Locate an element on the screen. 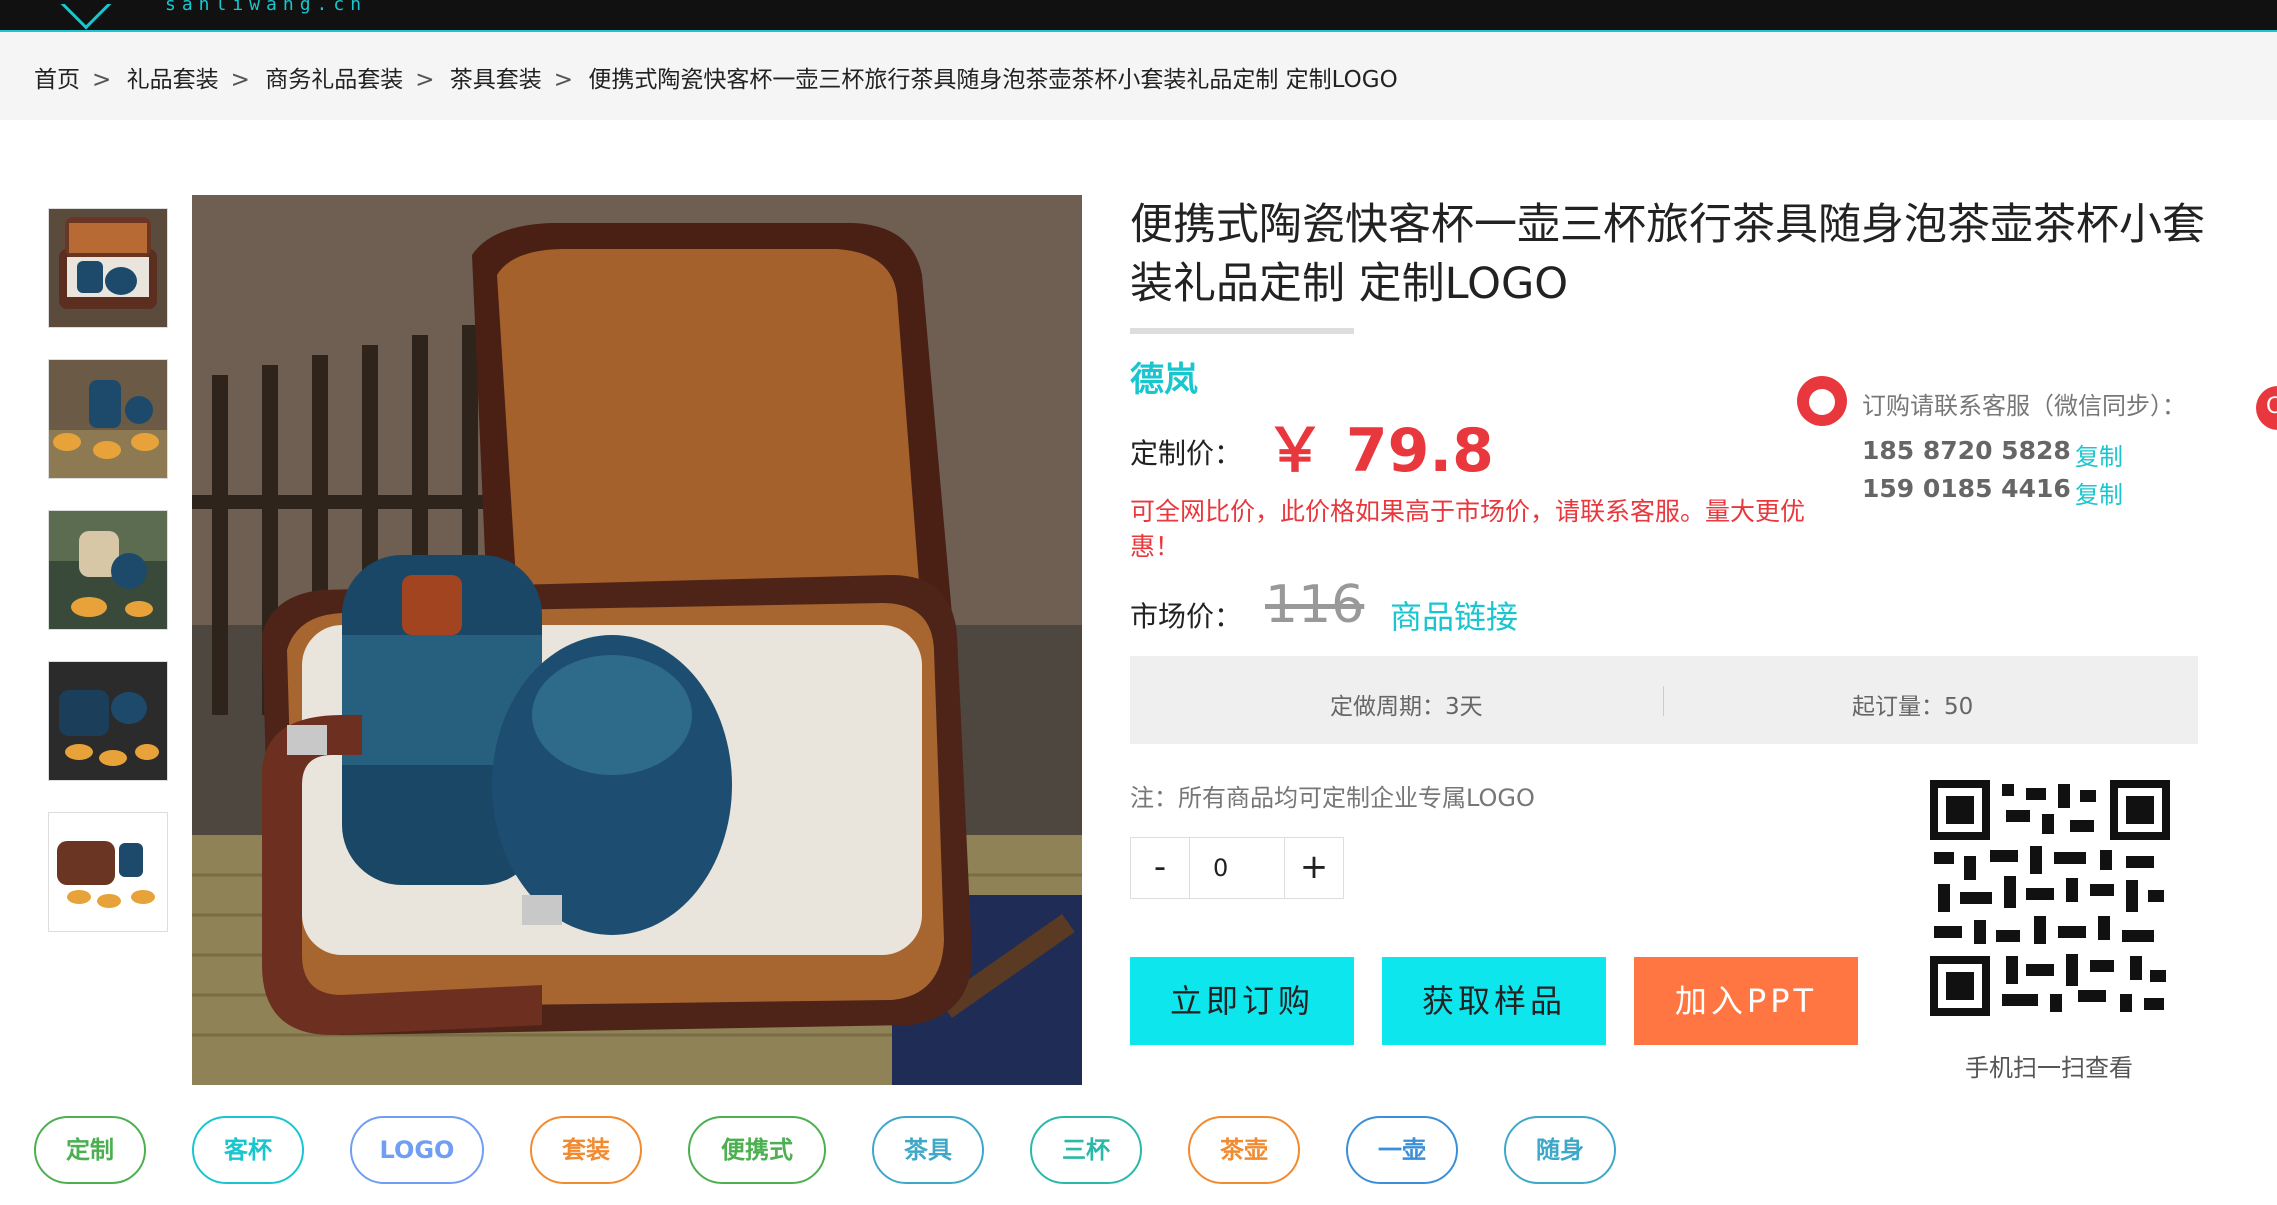  qr-code is located at coordinates (2050, 898).